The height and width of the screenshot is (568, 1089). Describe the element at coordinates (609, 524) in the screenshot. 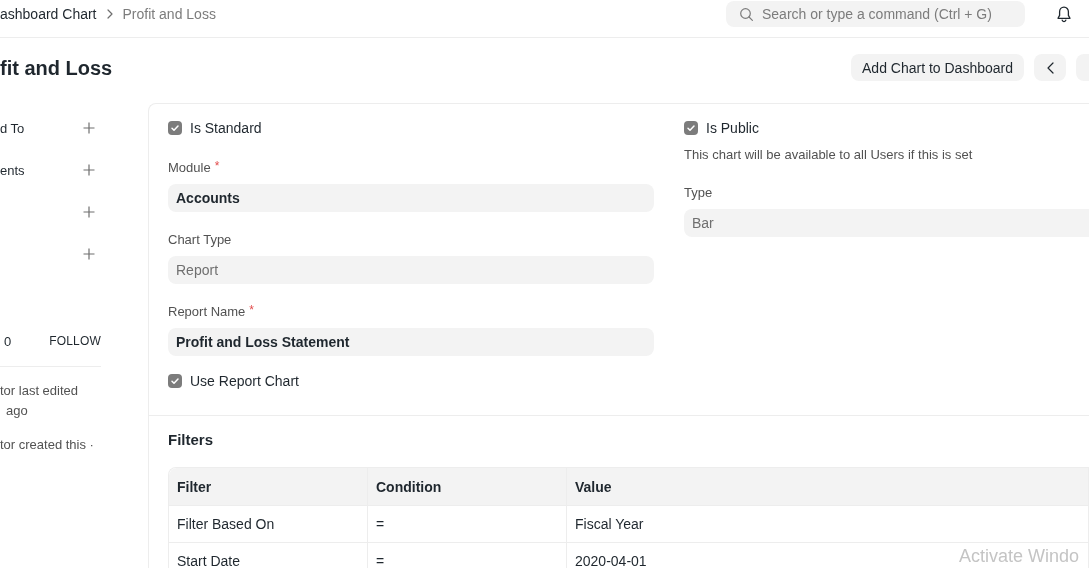

I see `table-cell: Fiscal Year` at that location.